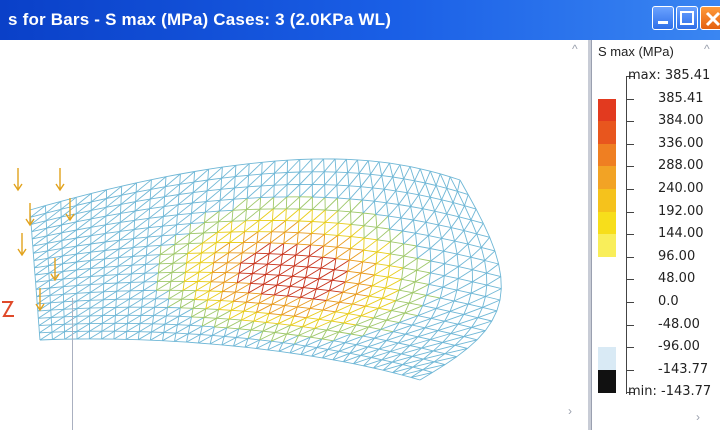  What do you see at coordinates (570, 411) in the screenshot?
I see `scroll-down-icon: ›` at bounding box center [570, 411].